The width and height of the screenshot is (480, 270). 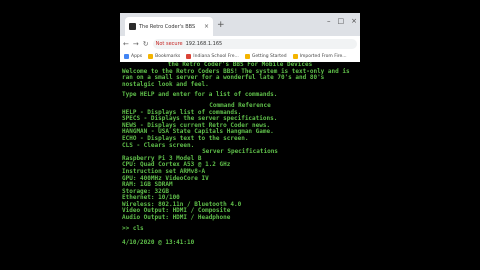 What do you see at coordinates (240, 24) in the screenshot?
I see `tab-strip: The Retro Coder's BBS × + – □ ×` at bounding box center [240, 24].